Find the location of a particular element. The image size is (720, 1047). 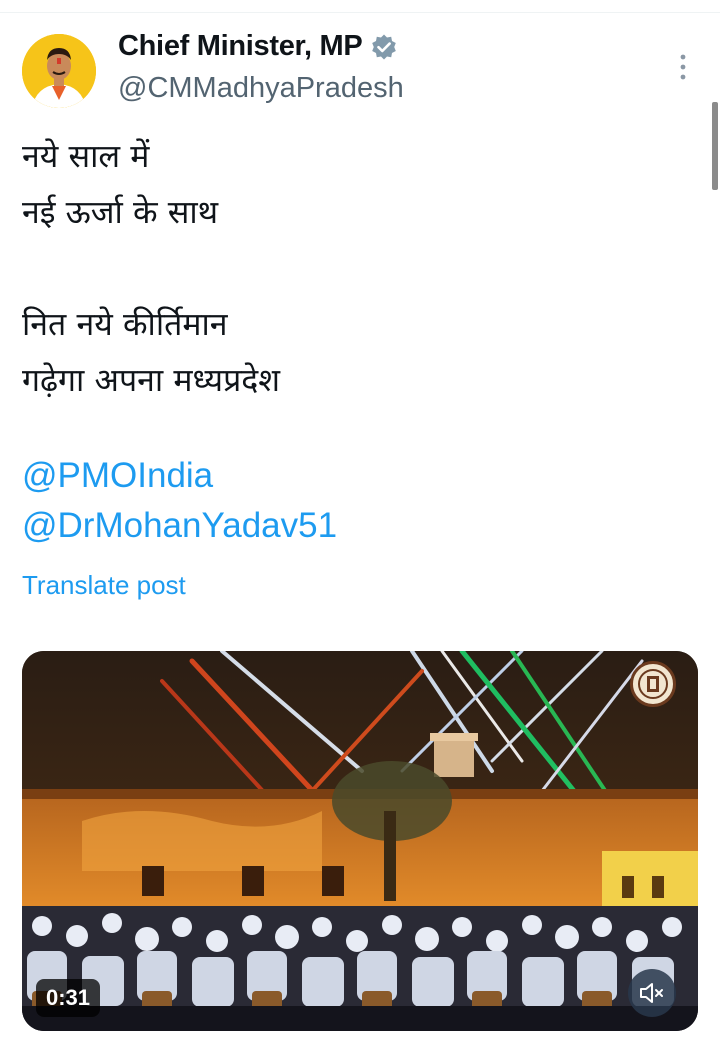

author-avatar is located at coordinates (59, 71).